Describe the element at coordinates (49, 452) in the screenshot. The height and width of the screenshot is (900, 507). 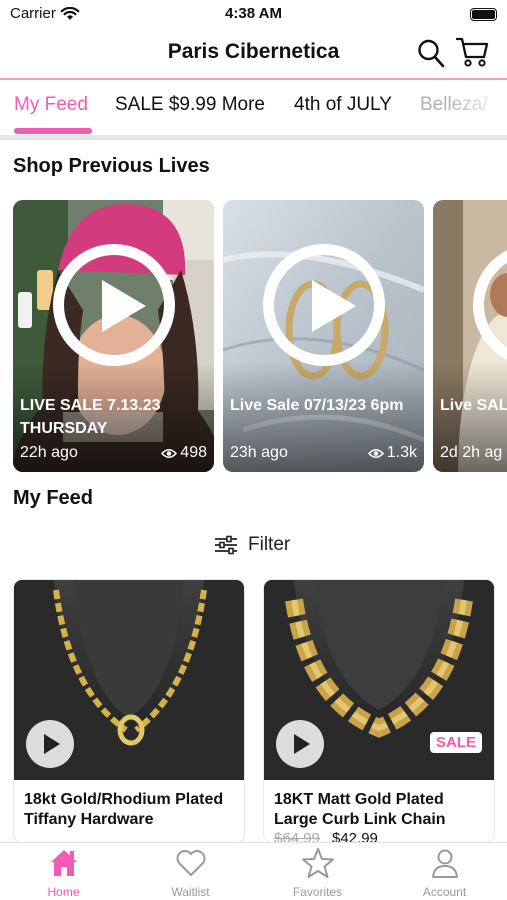
I see `live-time: 22h ago` at that location.